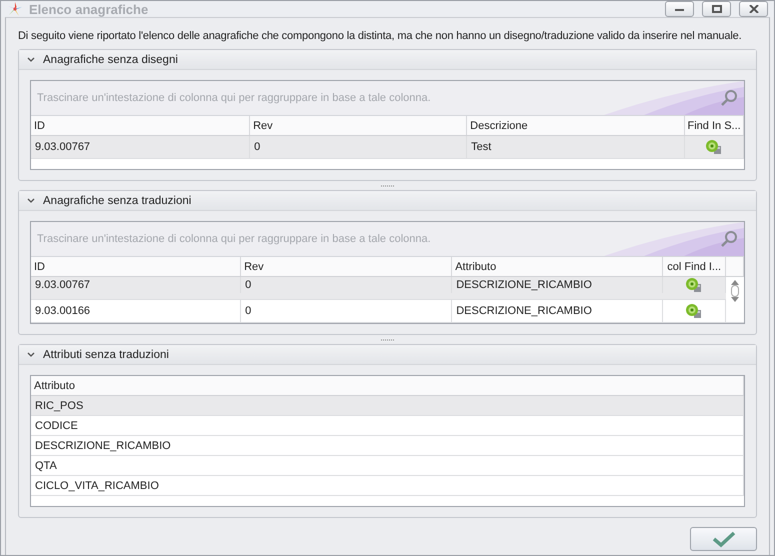 The height and width of the screenshot is (556, 775). I want to click on ok-button, so click(723, 539).